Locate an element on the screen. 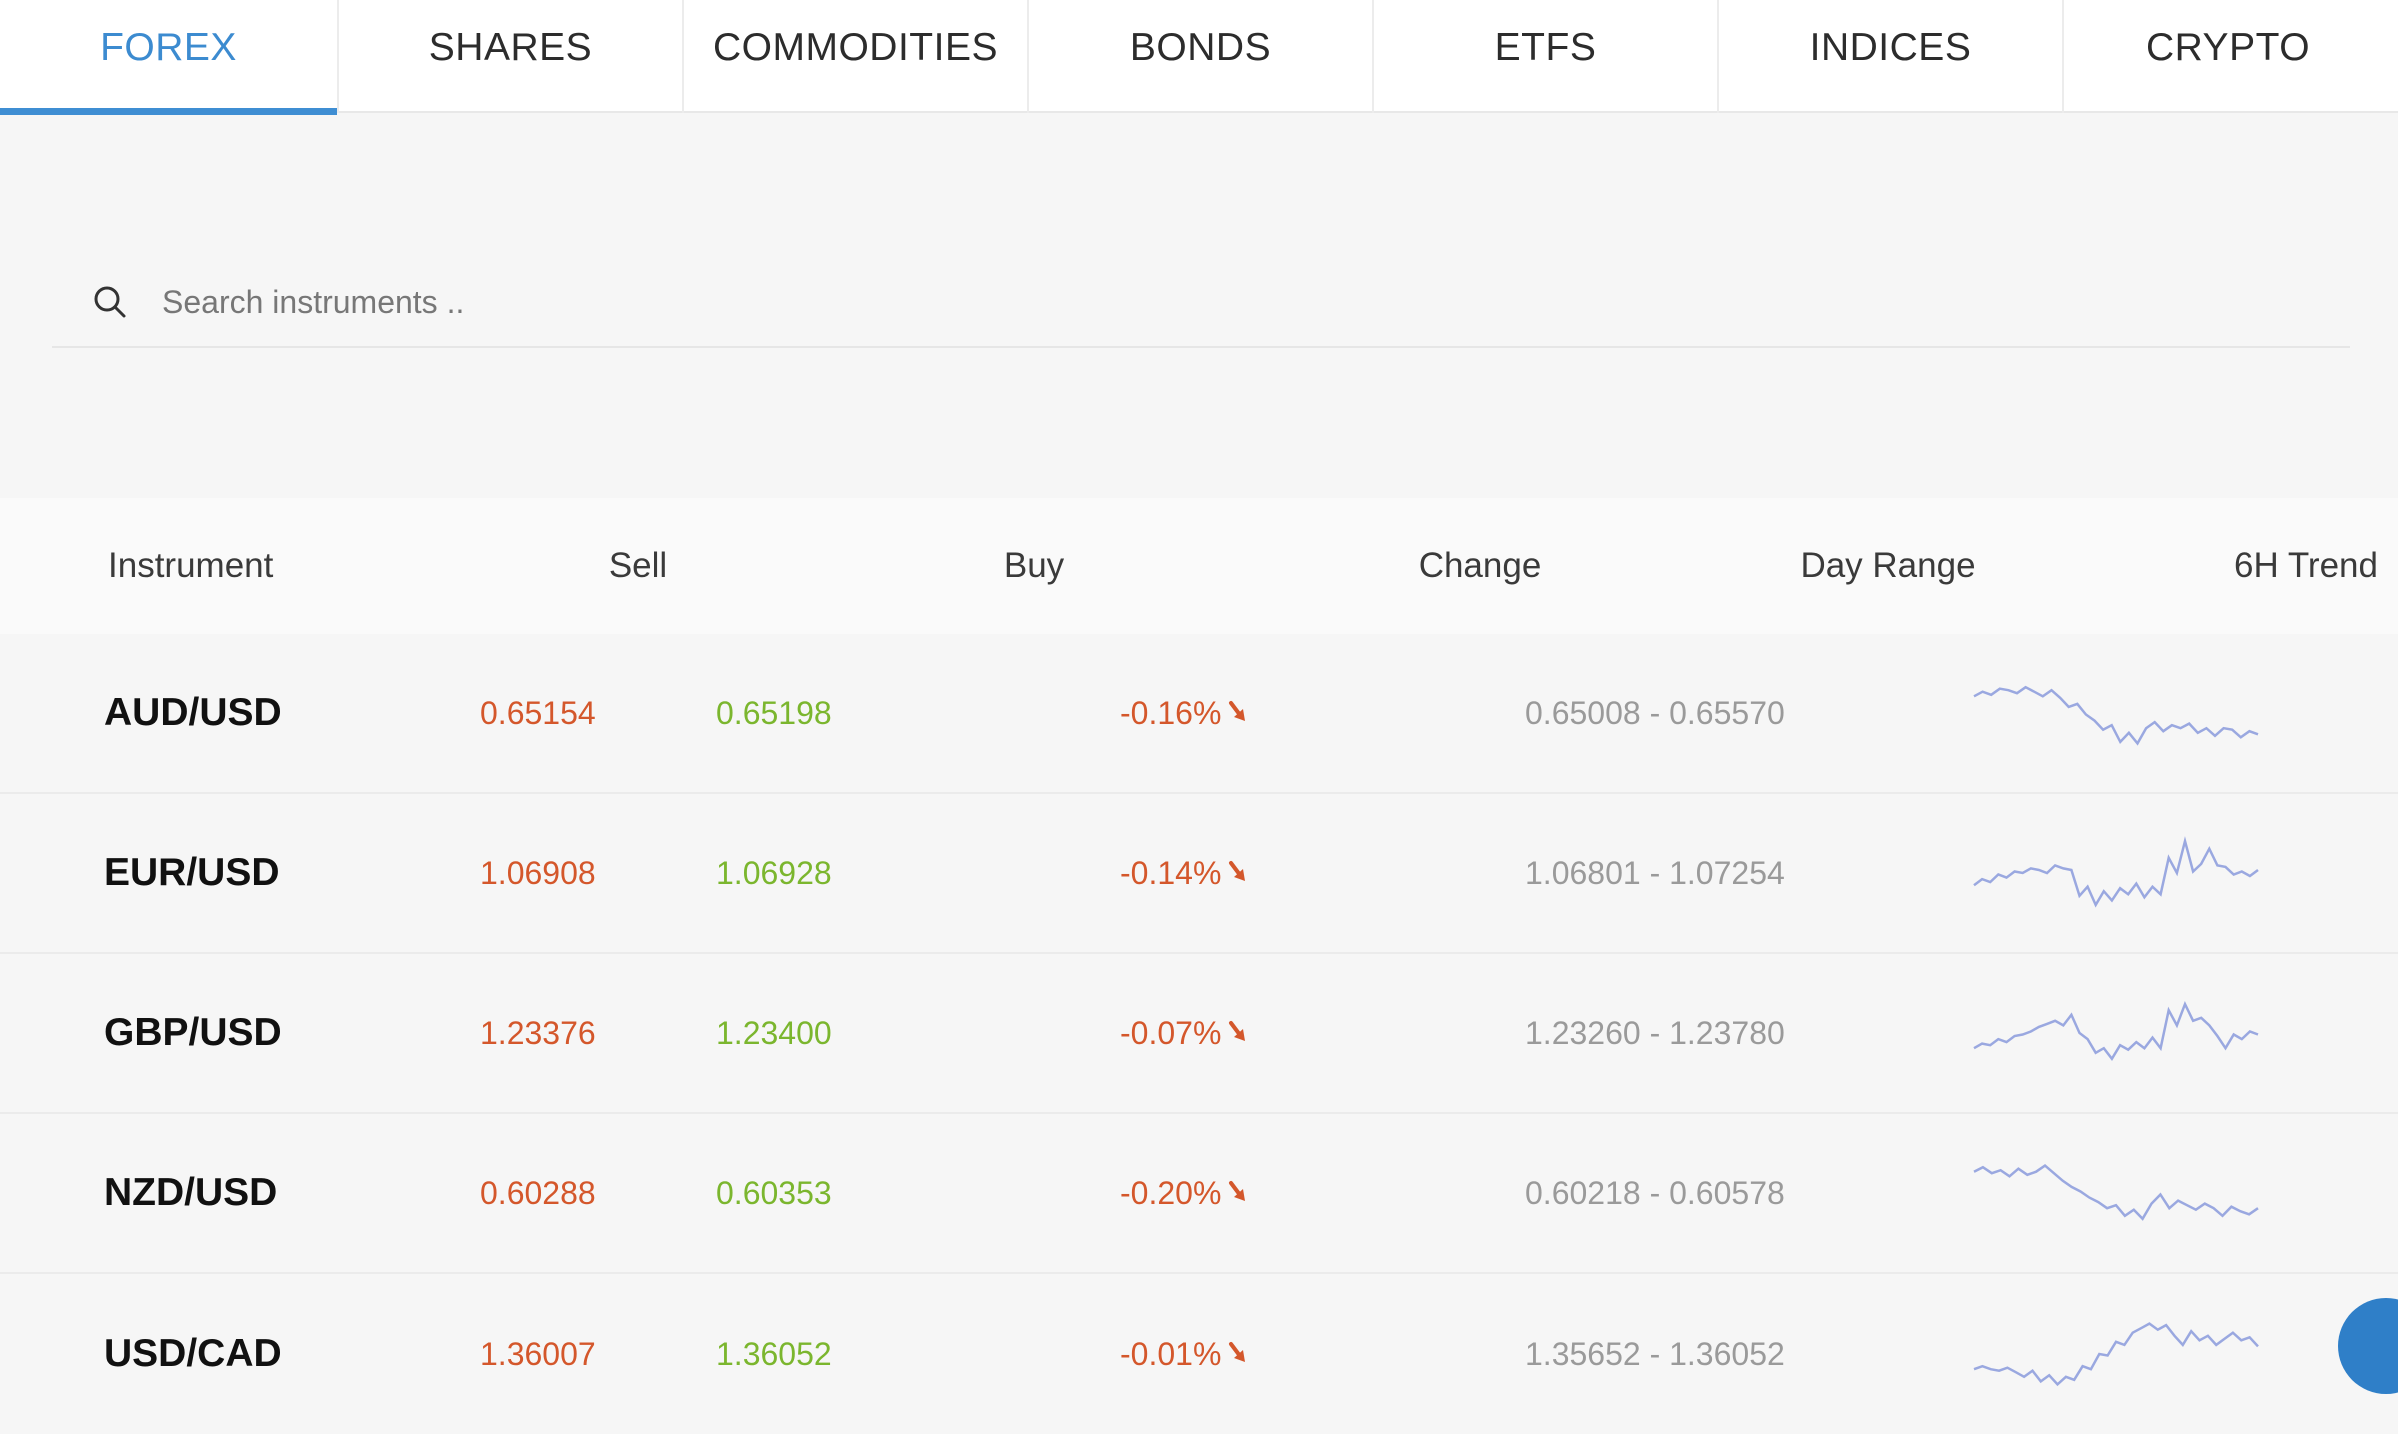  search-input is located at coordinates (1062, 302).